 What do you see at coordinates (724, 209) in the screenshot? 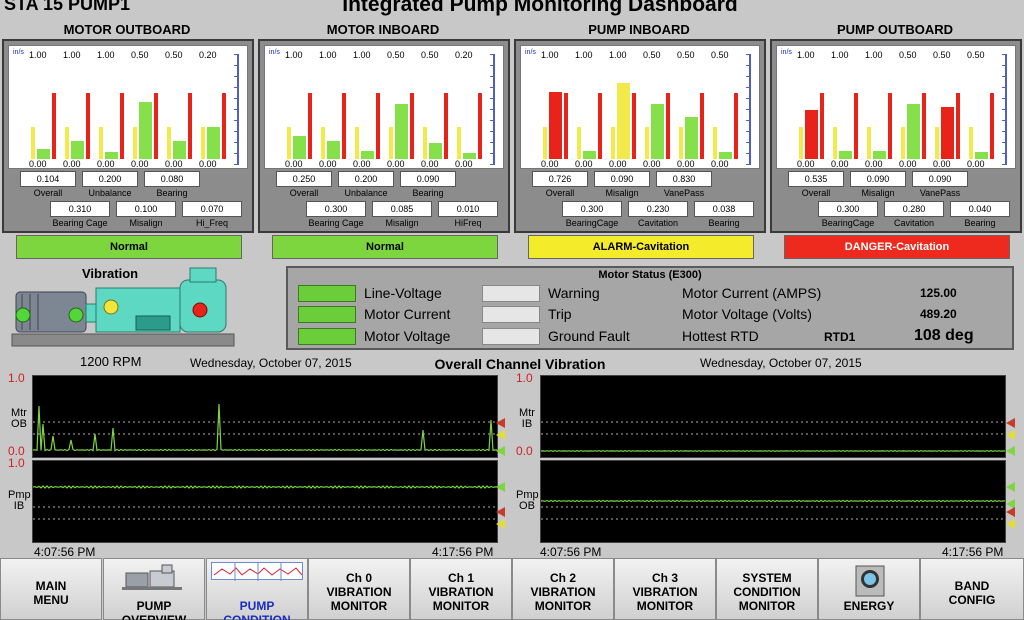
I see `value-box: 0.038` at bounding box center [724, 209].